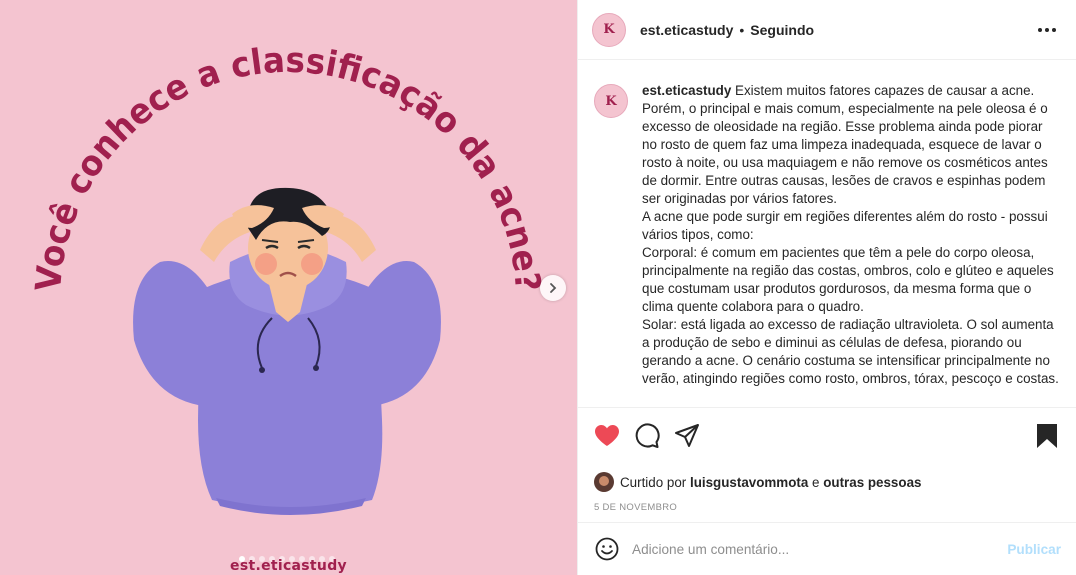  I want to click on save-button, so click(1047, 436).